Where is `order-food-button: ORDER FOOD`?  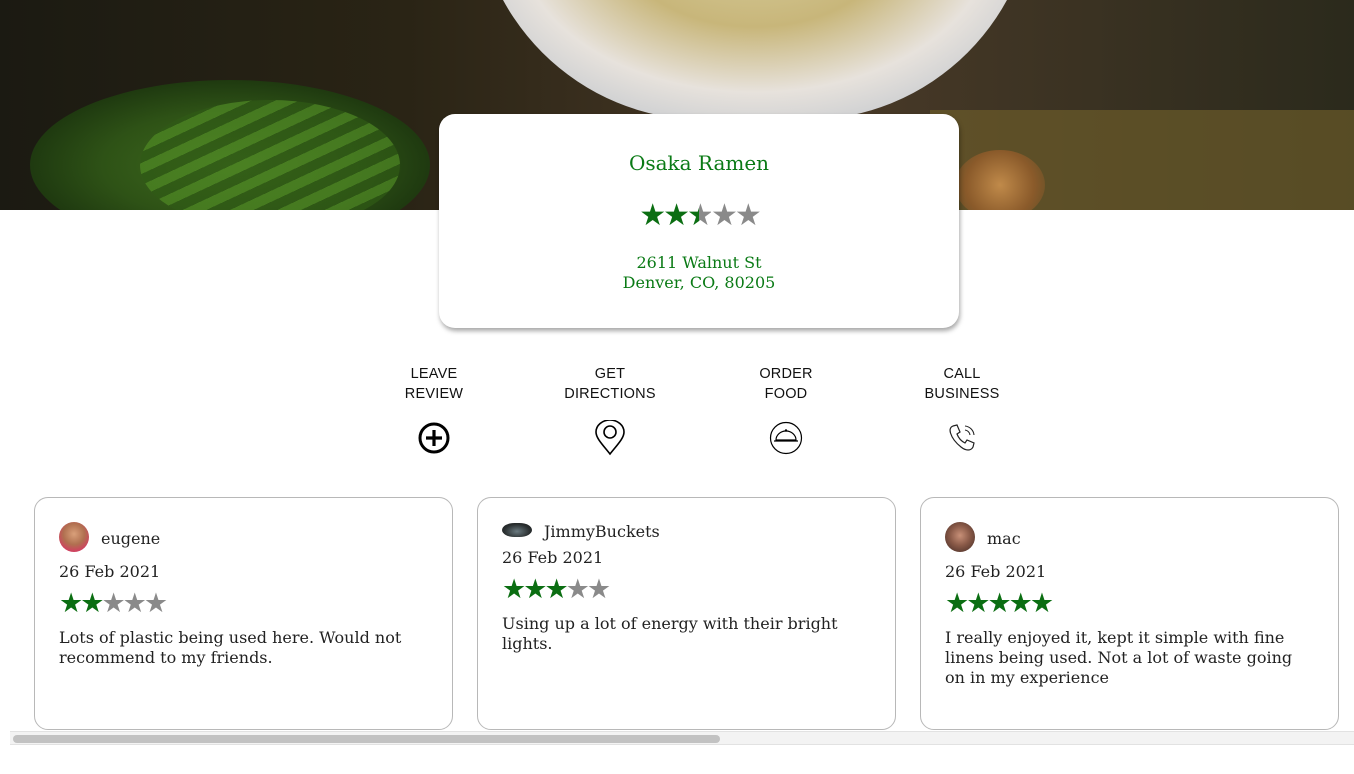 order-food-button: ORDER FOOD is located at coordinates (786, 409).